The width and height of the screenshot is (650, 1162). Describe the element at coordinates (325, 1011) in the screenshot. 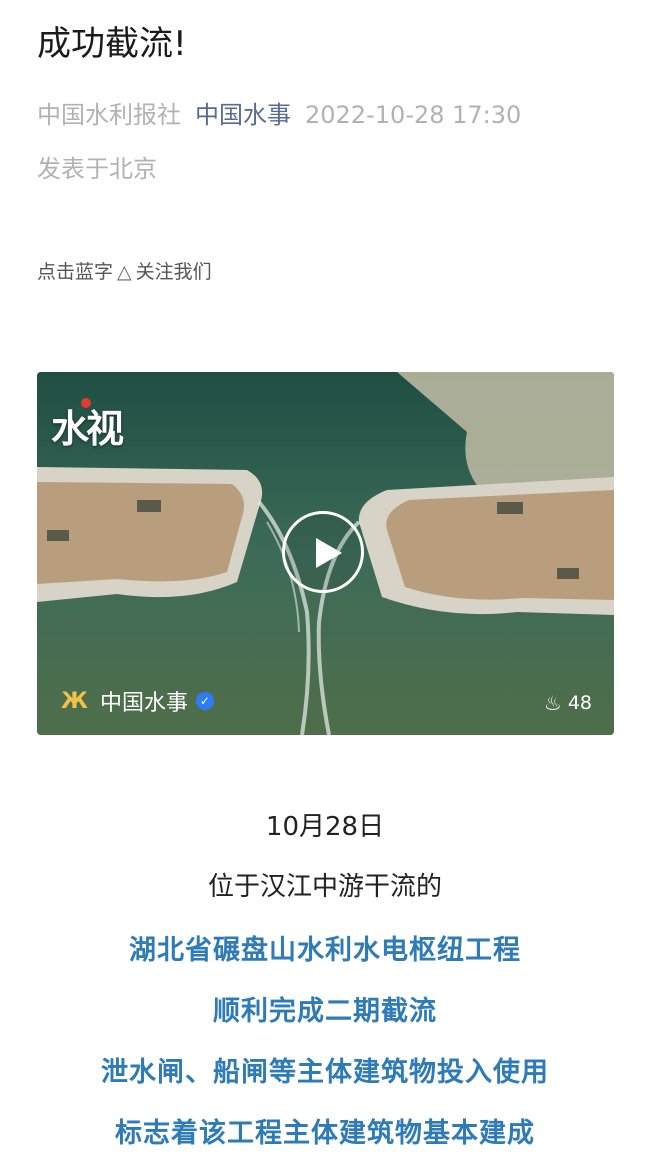

I see `highlight-line-2: 顺利完成二期截流` at that location.